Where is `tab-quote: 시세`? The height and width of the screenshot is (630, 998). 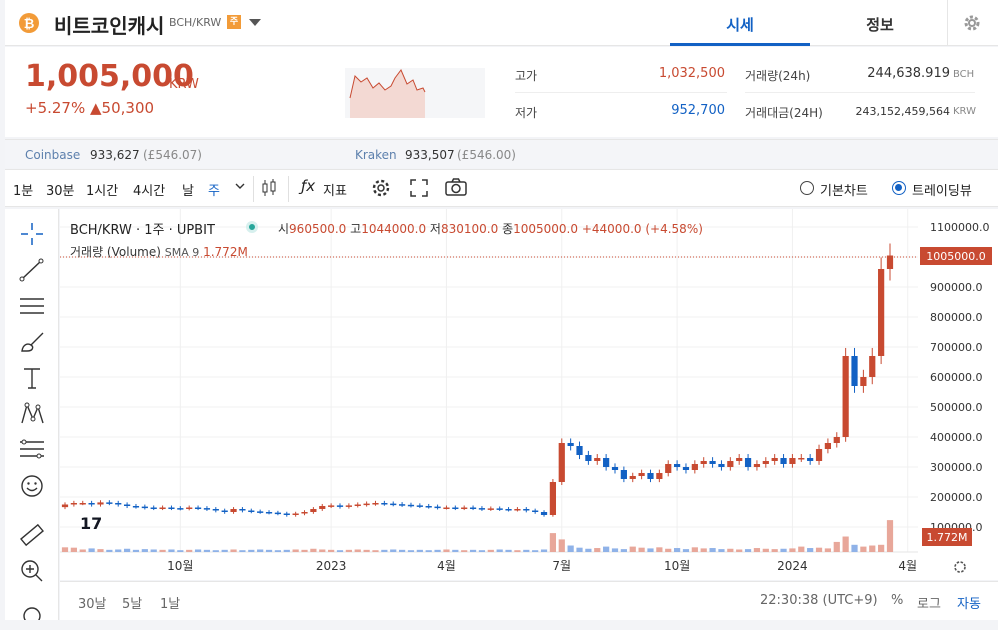
tab-quote: 시세 is located at coordinates (740, 24).